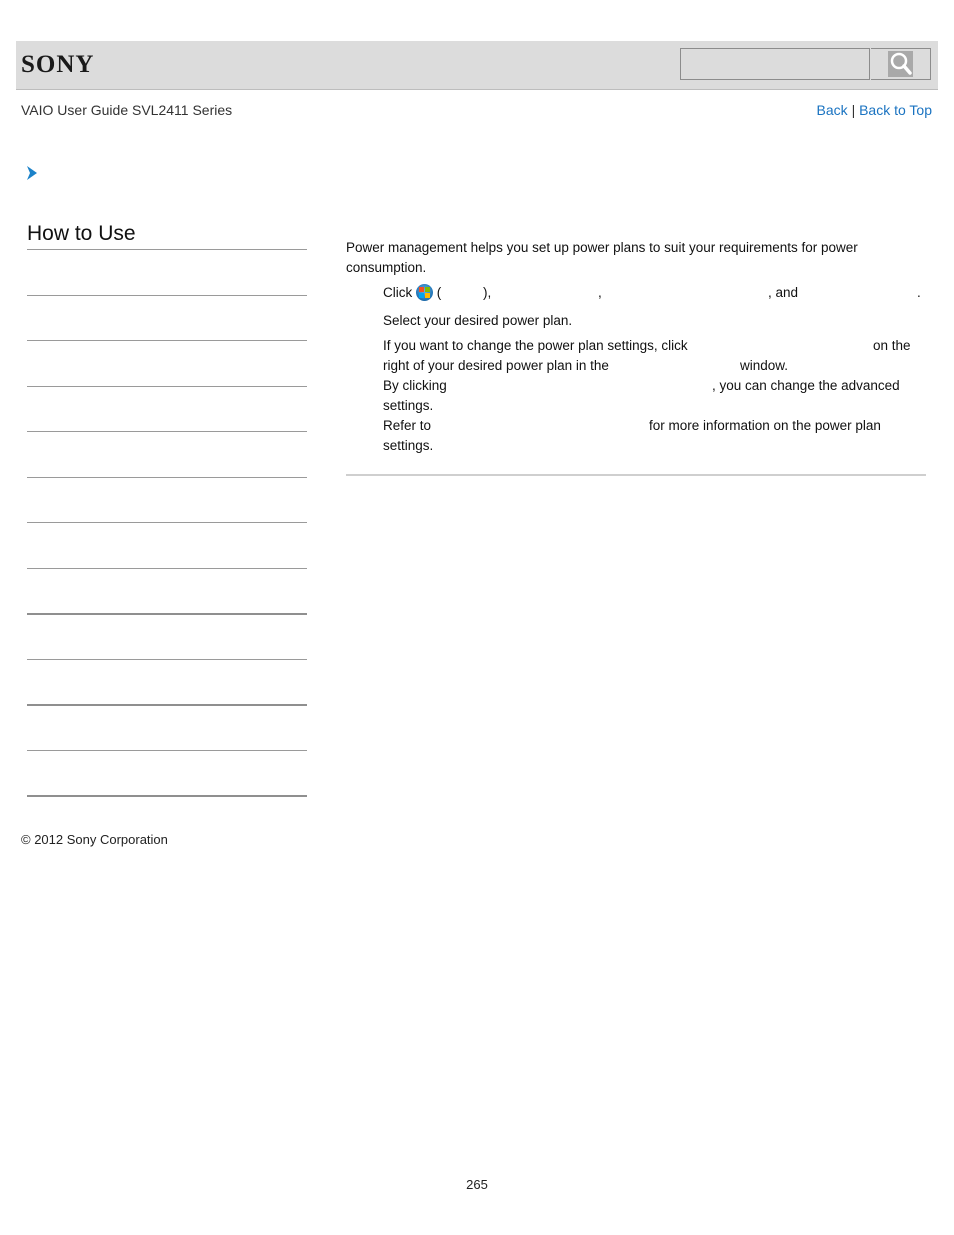 This screenshot has width=954, height=1235. I want to click on guide-title: VAIO User Guide SVL2411 Series, so click(127, 110).